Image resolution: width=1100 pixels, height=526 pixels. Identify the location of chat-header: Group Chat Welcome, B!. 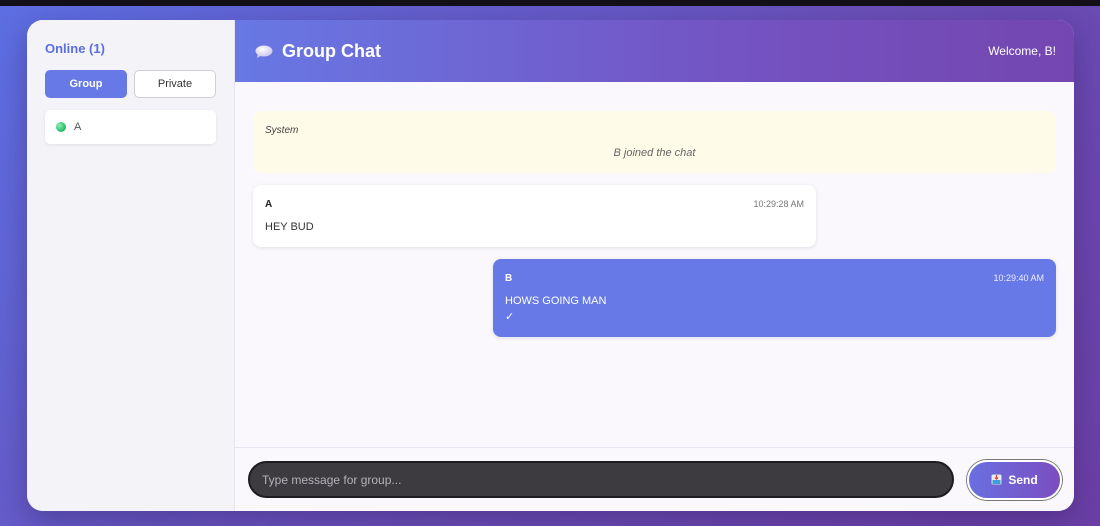
(654, 51).